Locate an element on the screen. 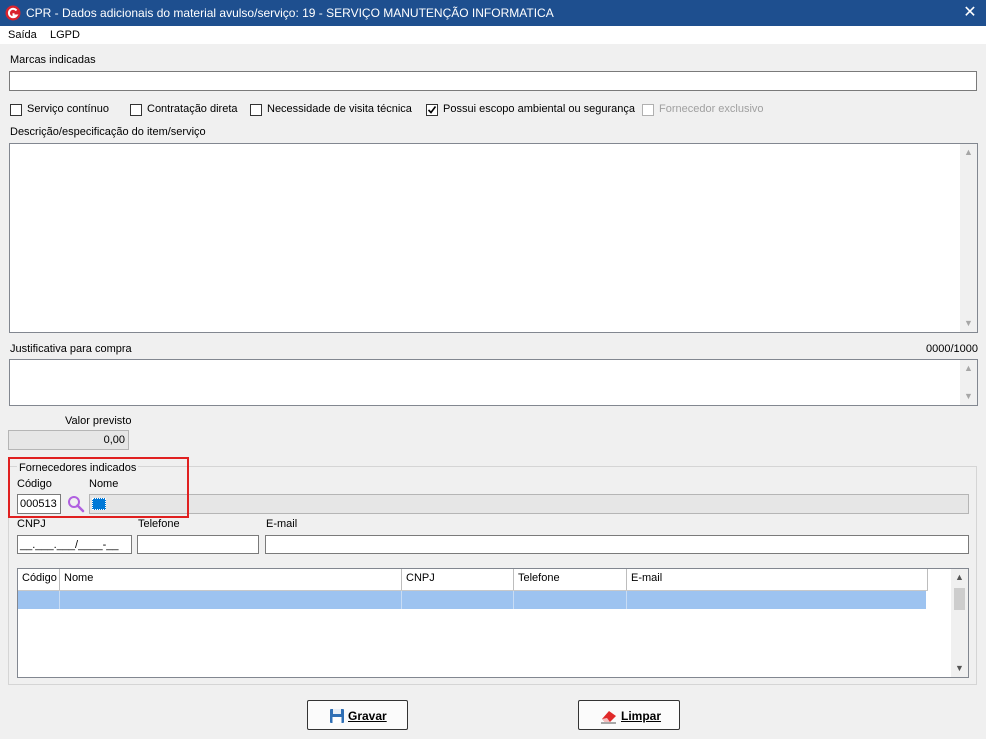 The width and height of the screenshot is (986, 739). checkmark-icon is located at coordinates (432, 110).